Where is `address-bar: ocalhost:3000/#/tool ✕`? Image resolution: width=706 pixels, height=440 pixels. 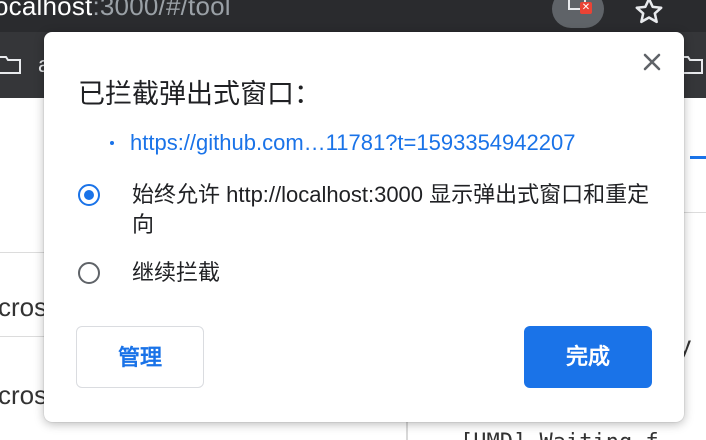
address-bar: ocalhost:3000/#/tool ✕ is located at coordinates (353, 16).